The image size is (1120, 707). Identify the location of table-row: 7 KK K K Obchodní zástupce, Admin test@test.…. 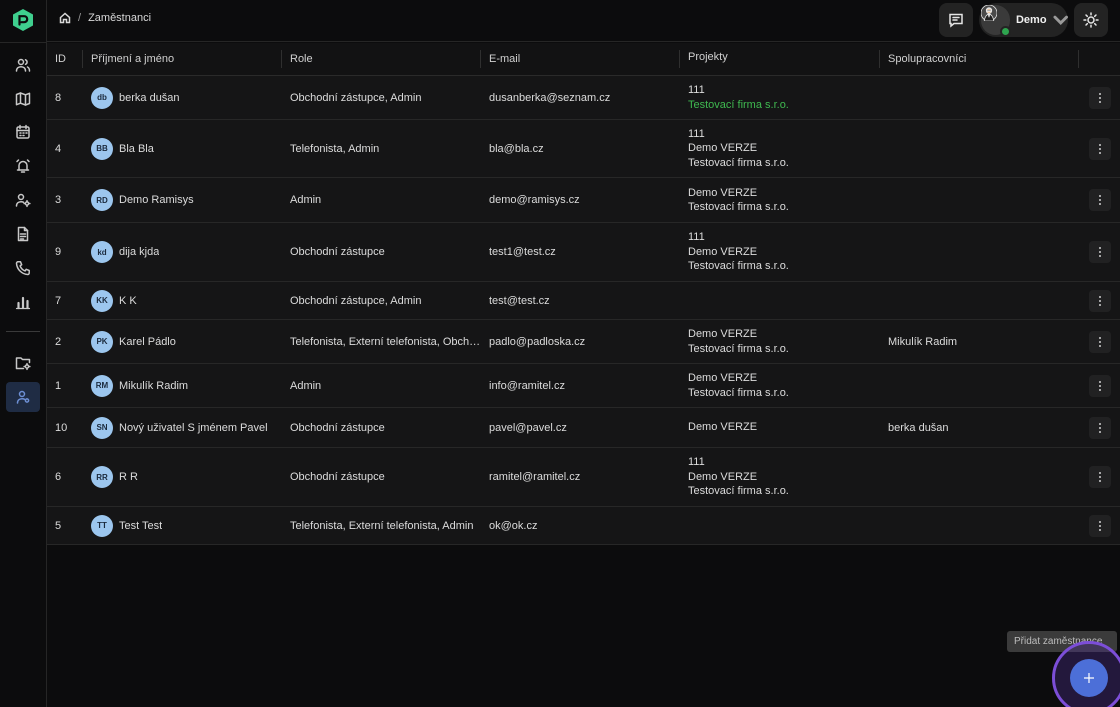
(583, 301).